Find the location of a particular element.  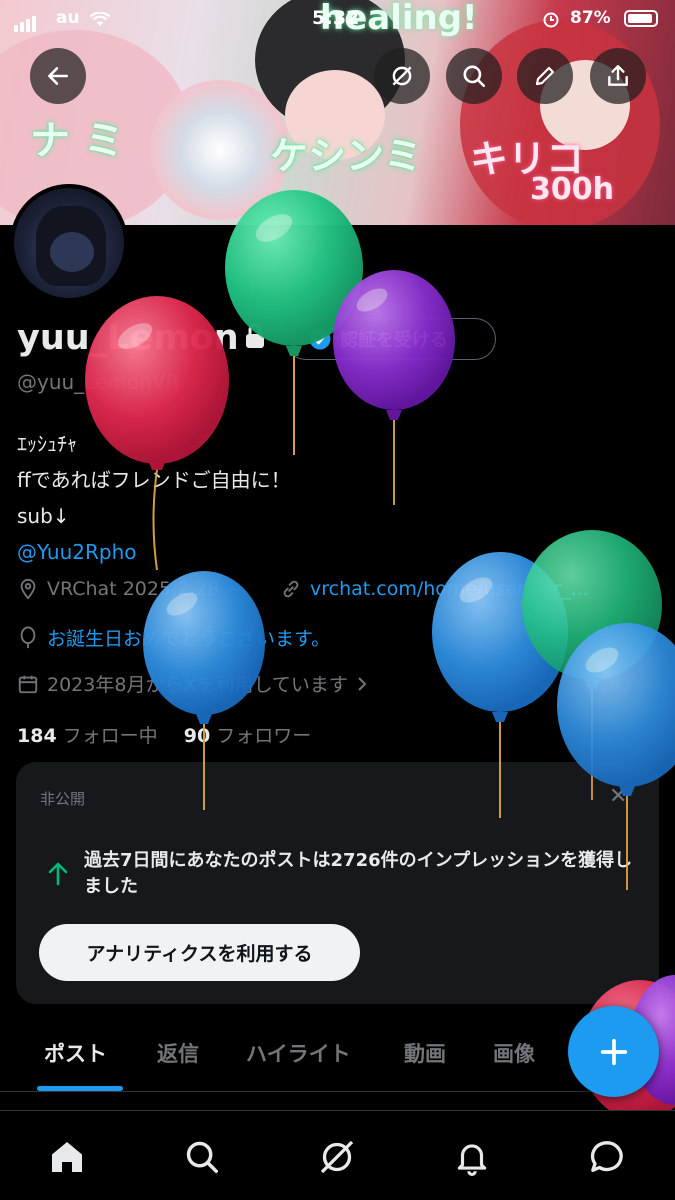

followers-link: 90 フォロワー is located at coordinates (247, 736).